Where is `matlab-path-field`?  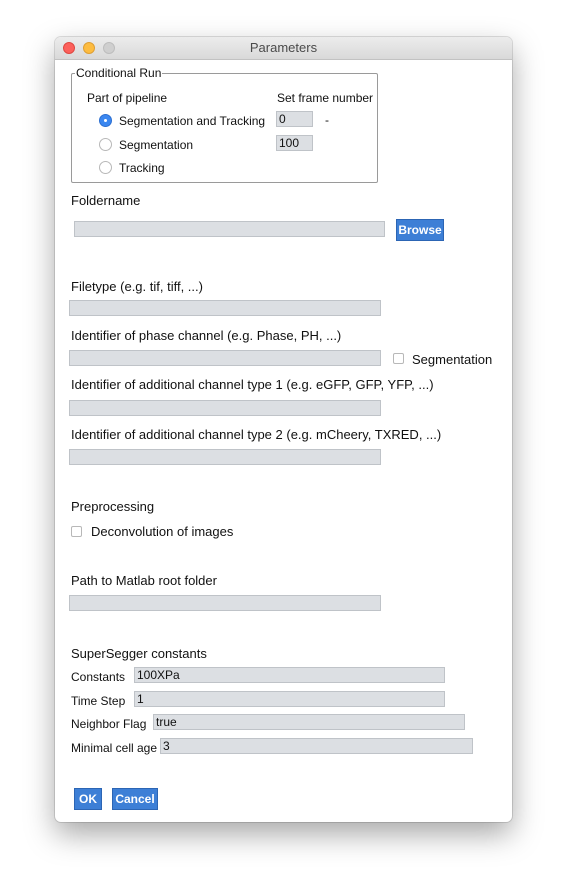
matlab-path-field is located at coordinates (225, 603).